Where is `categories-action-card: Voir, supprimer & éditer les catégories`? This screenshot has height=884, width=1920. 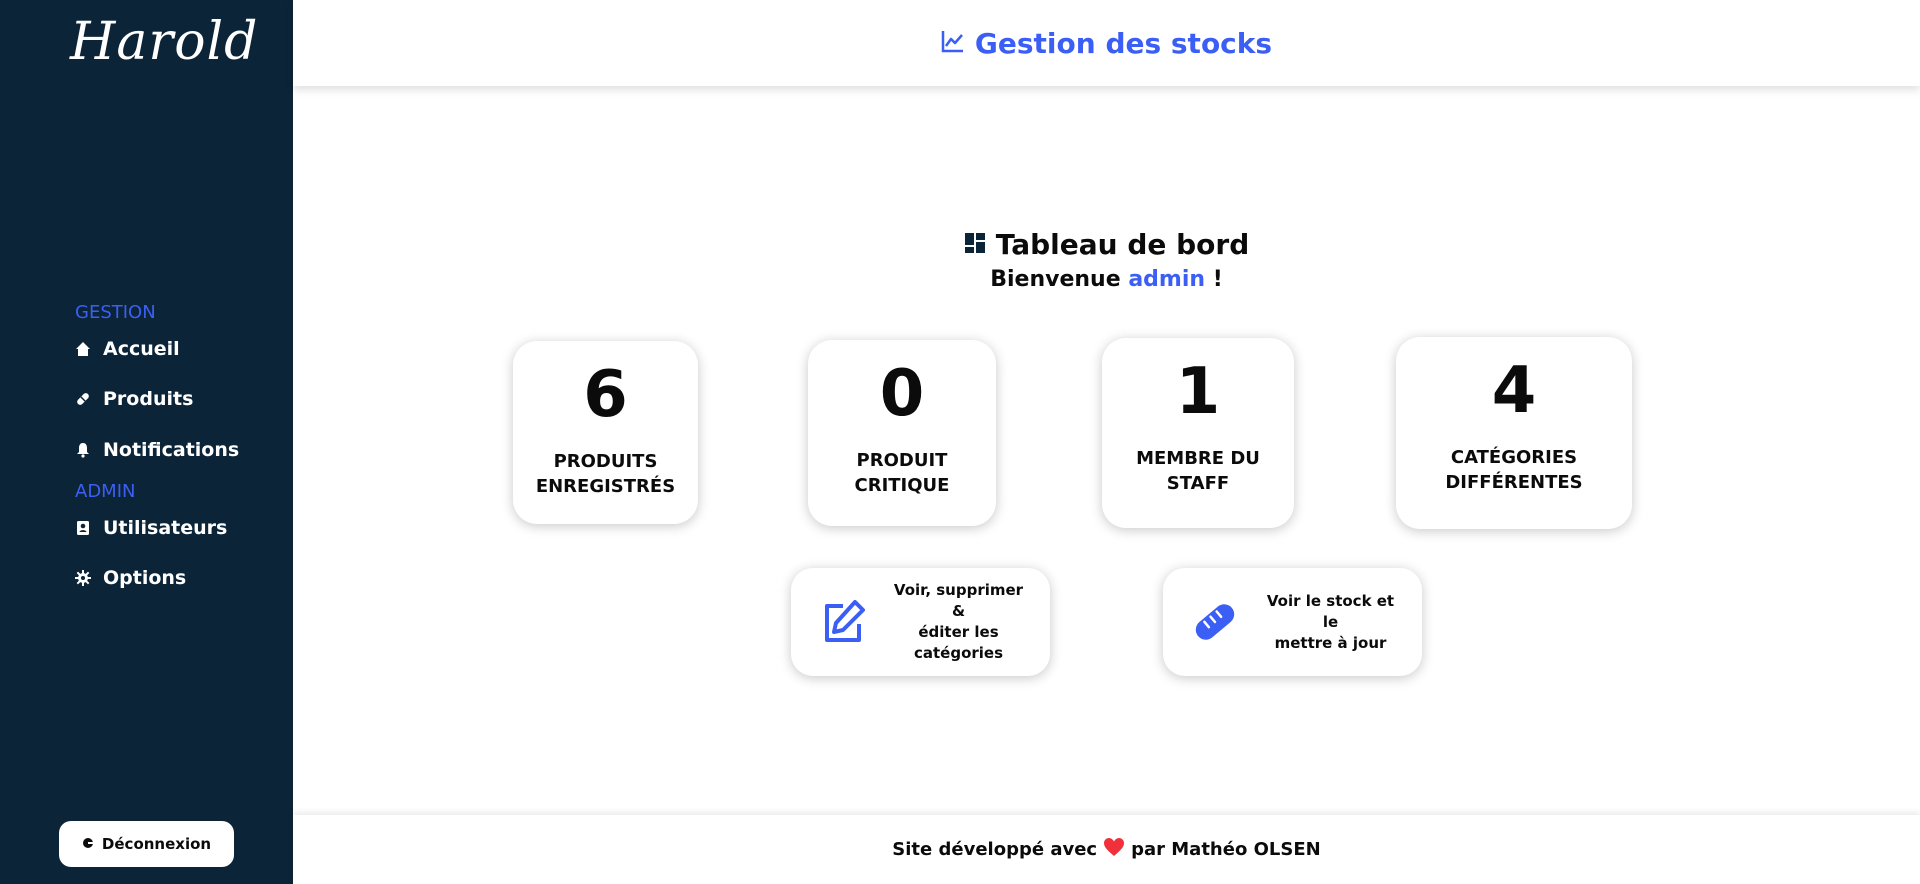
categories-action-card: Voir, supprimer & éditer les catégories is located at coordinates (920, 622).